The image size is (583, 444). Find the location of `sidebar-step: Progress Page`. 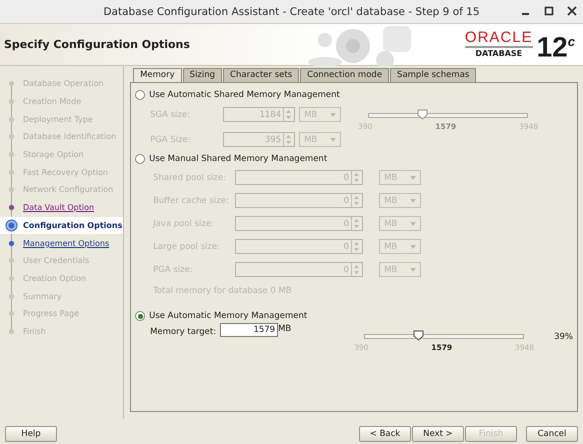

sidebar-step: Progress Page is located at coordinates (51, 313).